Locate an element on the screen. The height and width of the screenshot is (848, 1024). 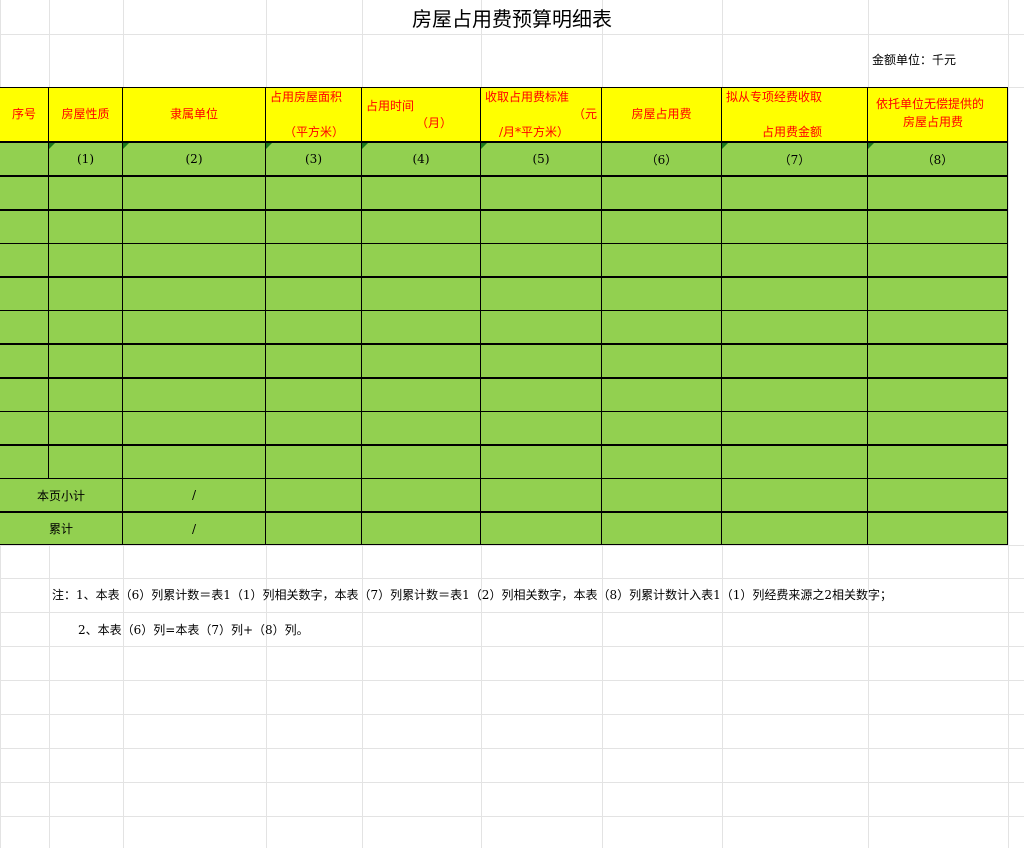
subtotal-unit-cell: / is located at coordinates (194, 495).